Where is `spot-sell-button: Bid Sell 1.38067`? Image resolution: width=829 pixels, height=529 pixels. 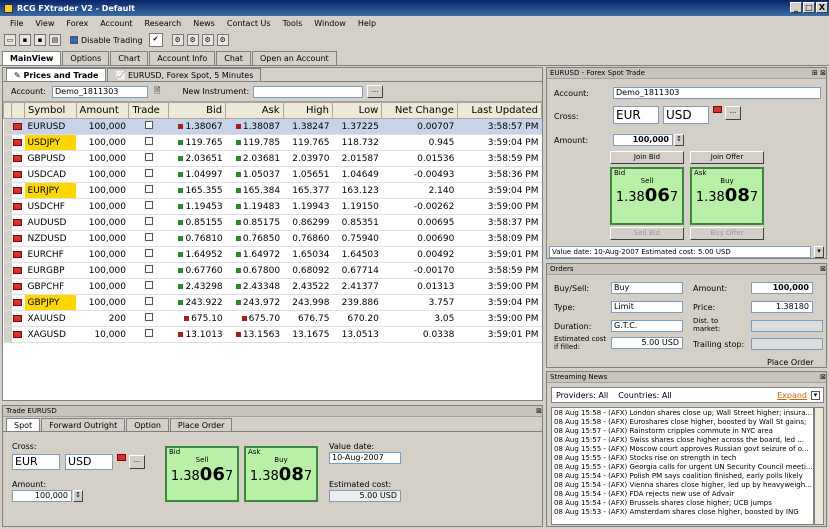 spot-sell-button: Bid Sell 1.38067 is located at coordinates (647, 196).